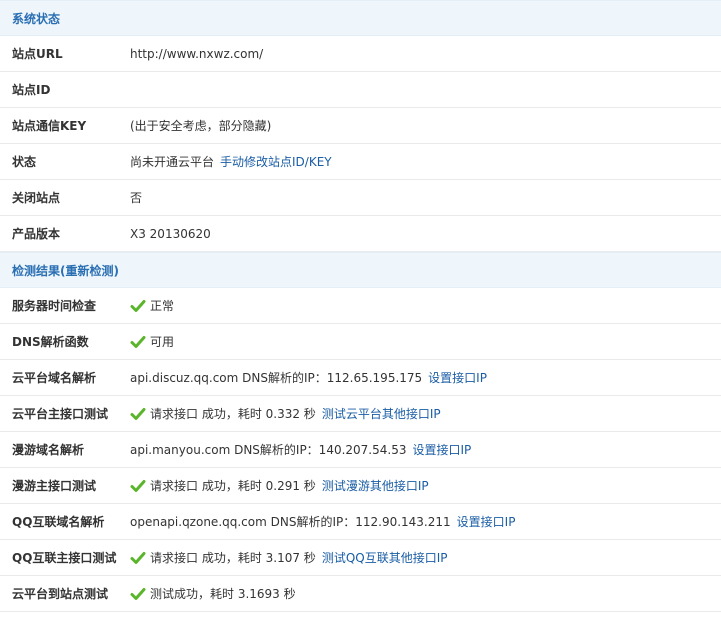 The image size is (721, 617). What do you see at coordinates (268, 450) in the screenshot?
I see `manyou-domain-value: api.manyou.com DNS解析的IP：140.207.54.53` at bounding box center [268, 450].